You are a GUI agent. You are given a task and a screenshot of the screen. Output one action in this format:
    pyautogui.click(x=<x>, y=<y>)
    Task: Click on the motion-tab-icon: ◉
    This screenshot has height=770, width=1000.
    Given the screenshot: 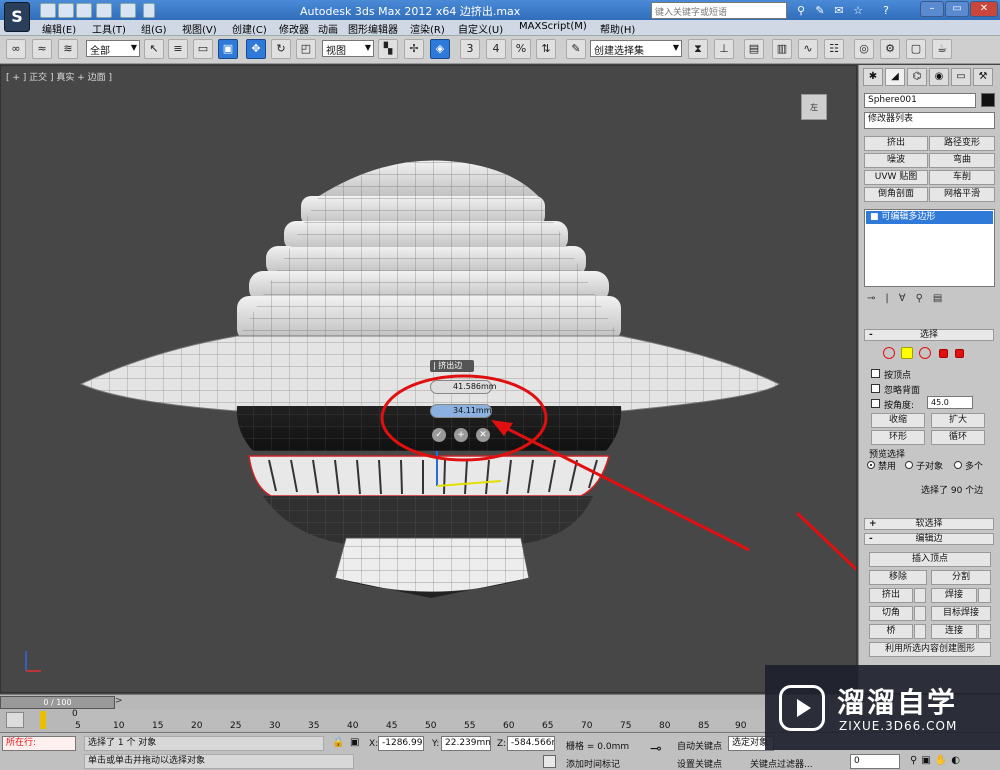 What is the action you would take?
    pyautogui.click(x=939, y=77)
    